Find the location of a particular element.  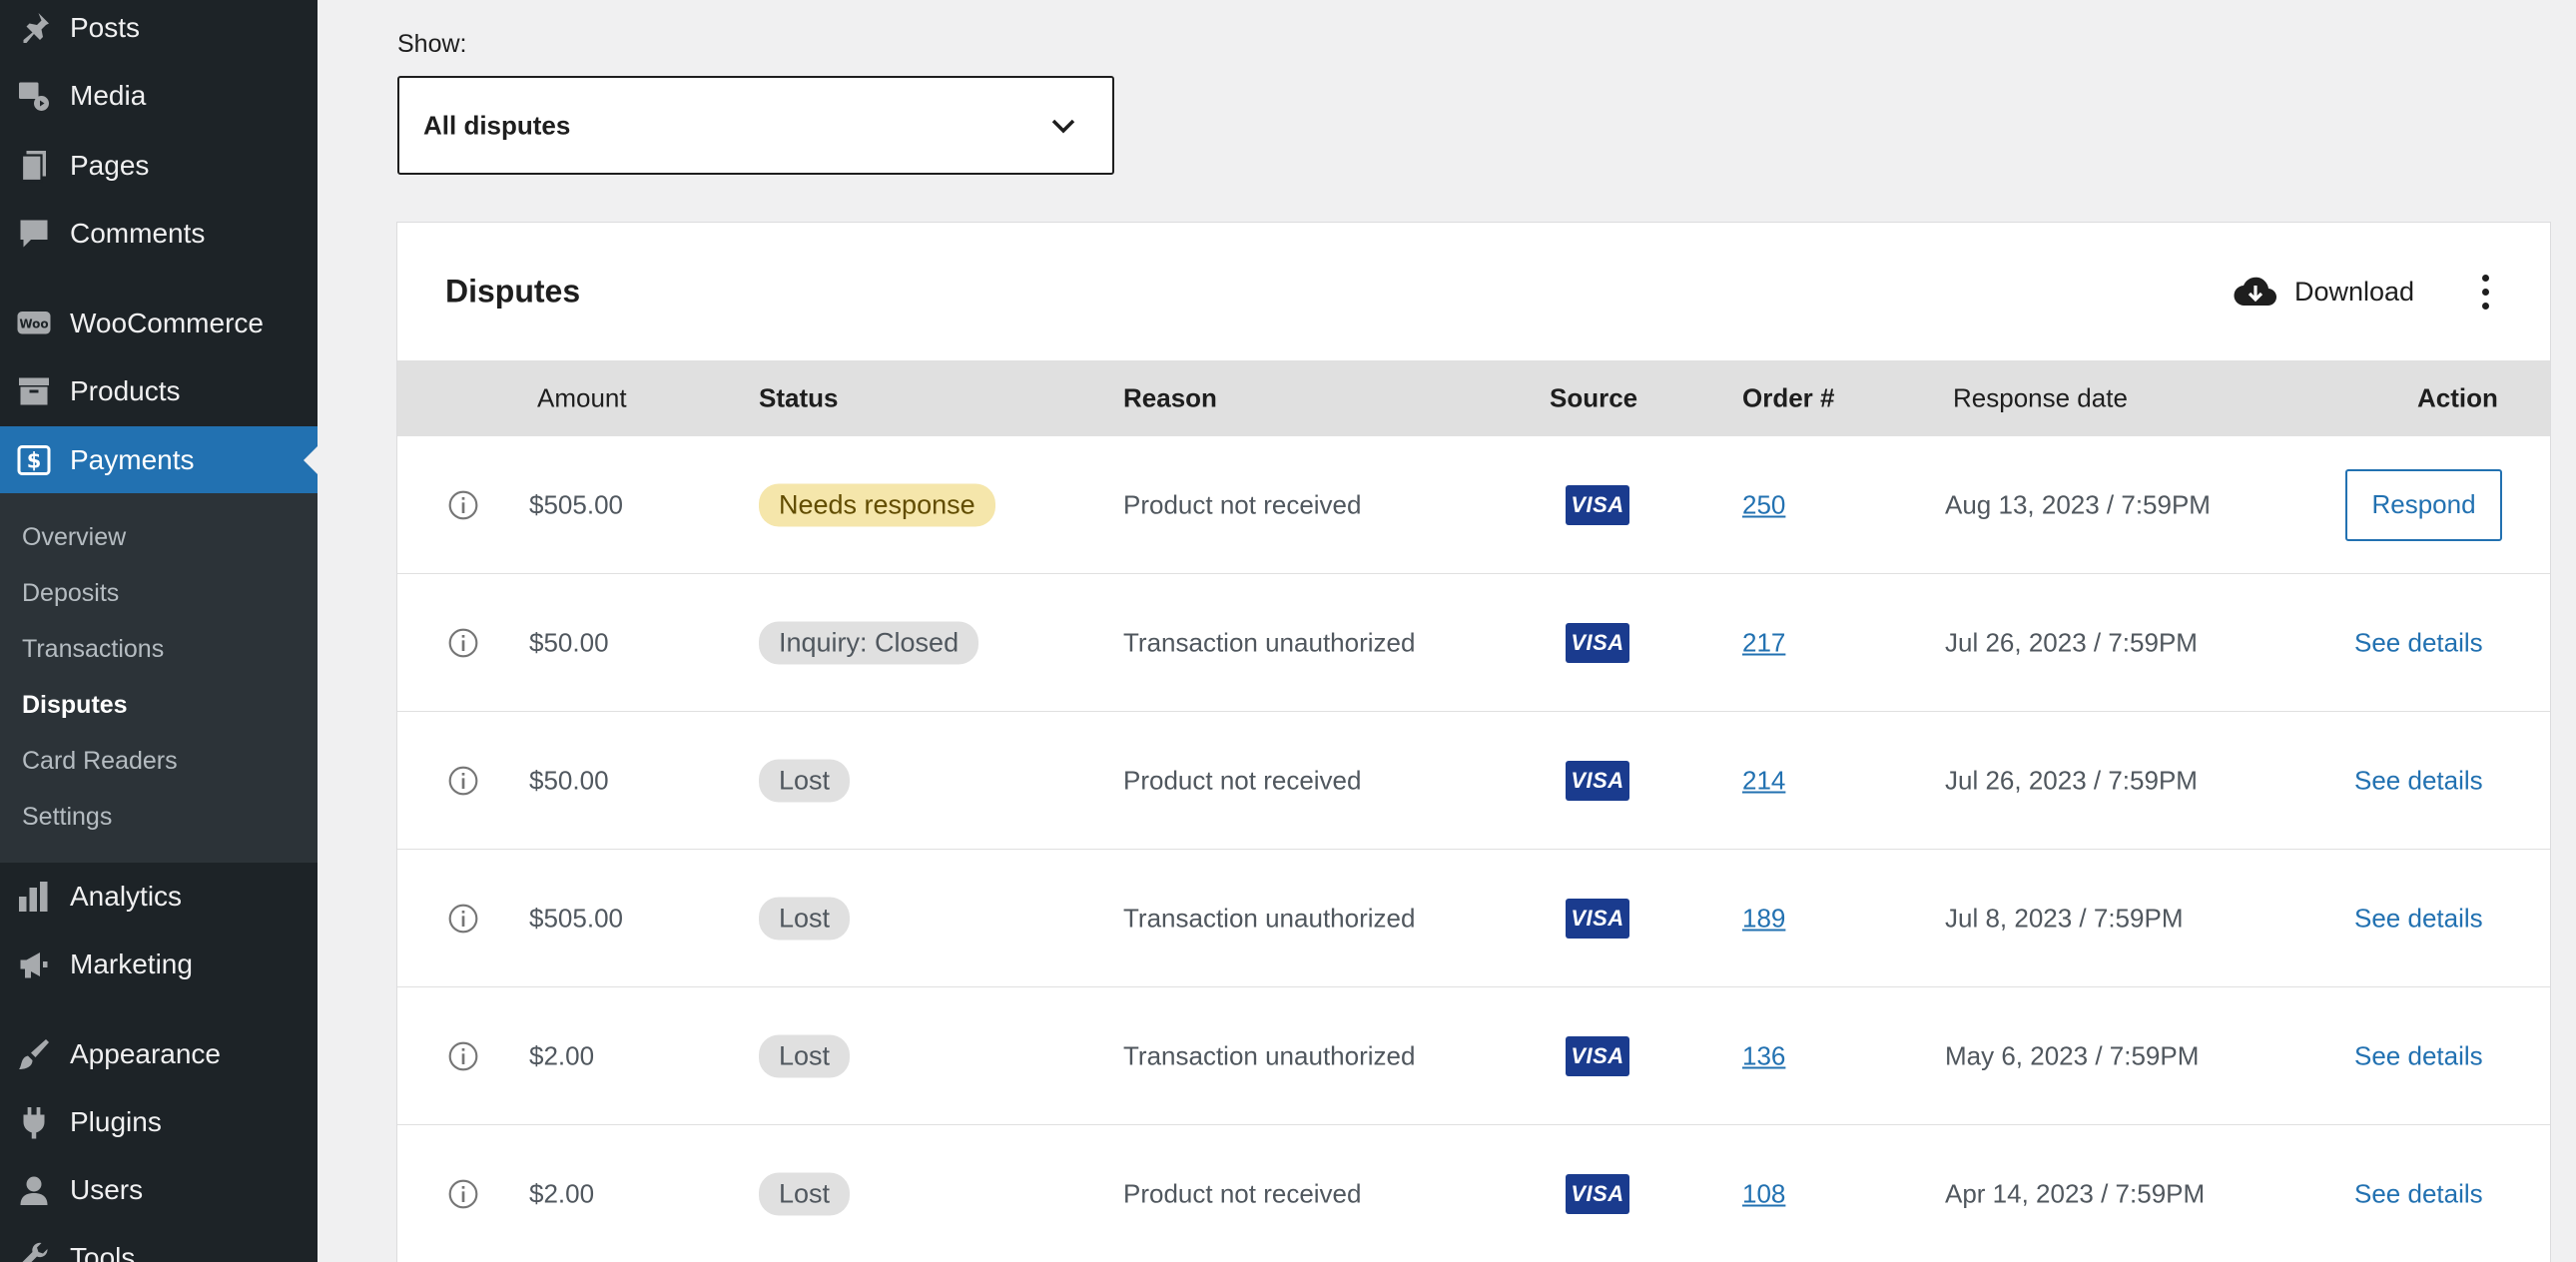

submenu-item-settings: Settings is located at coordinates (67, 817).